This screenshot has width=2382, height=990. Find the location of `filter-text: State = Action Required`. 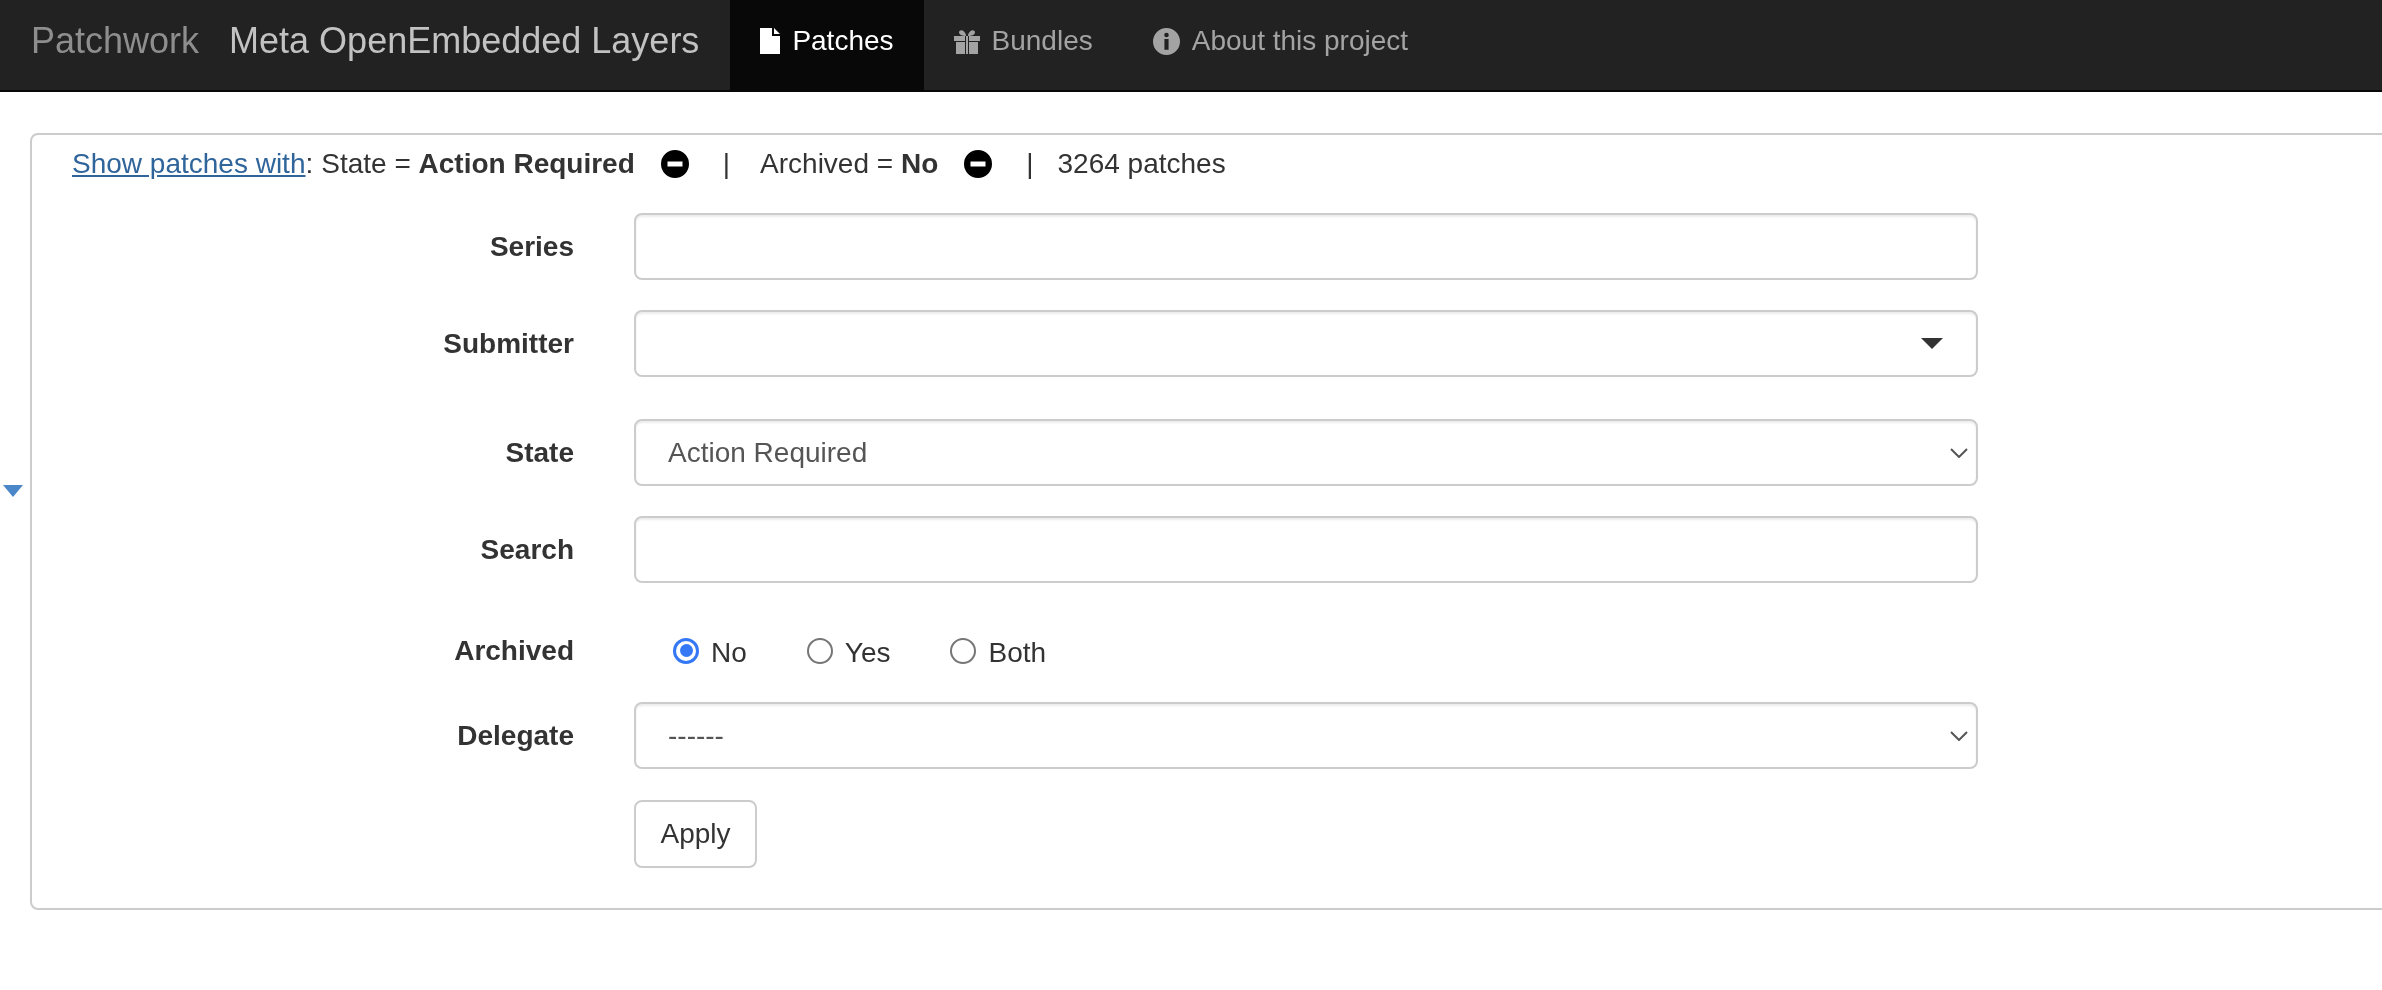

filter-text: State = Action Required is located at coordinates (478, 164).